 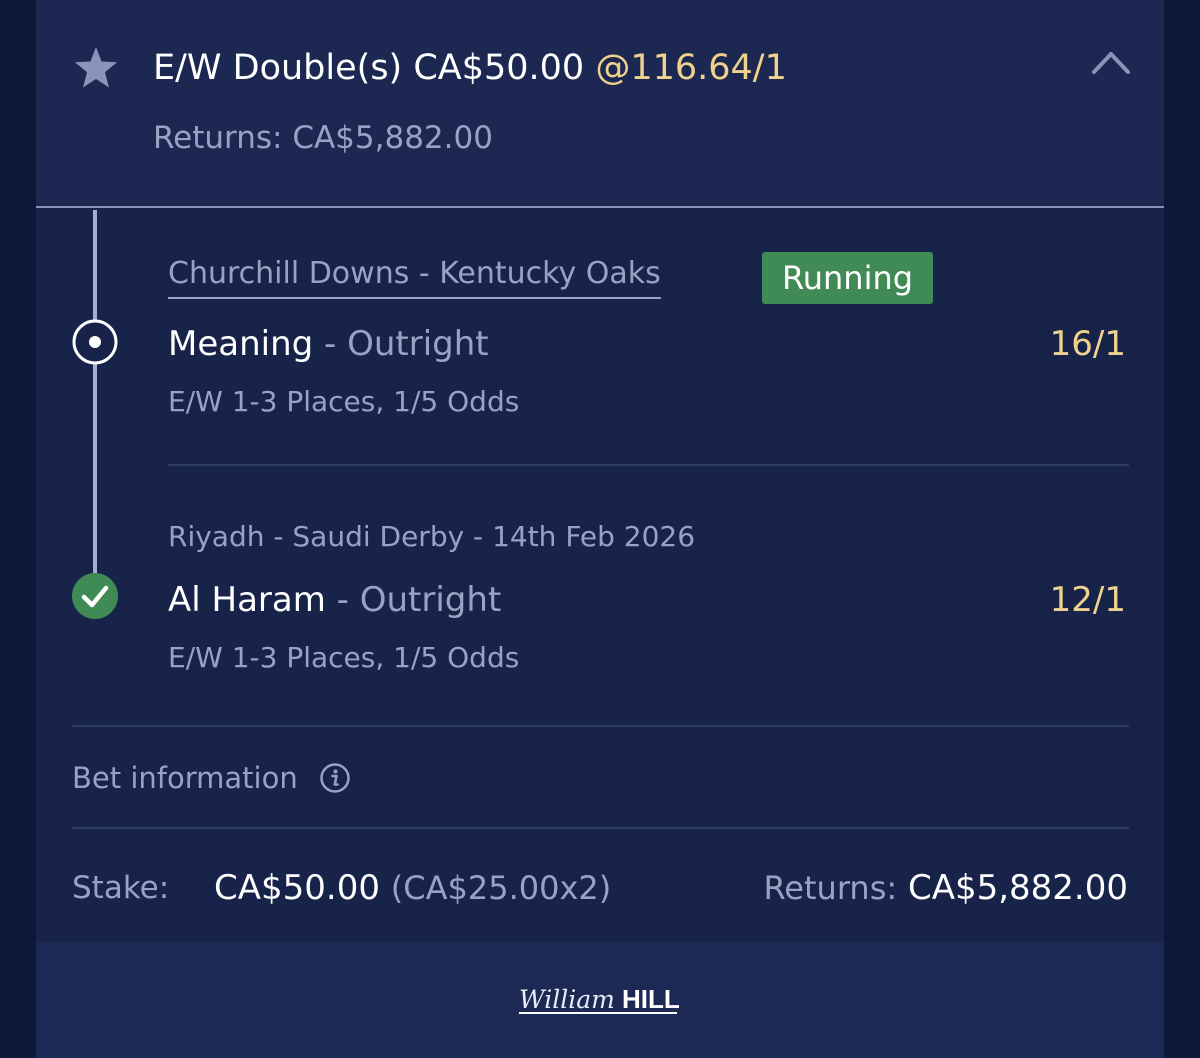 What do you see at coordinates (297, 888) in the screenshot?
I see `stake-amount: CA$50.00` at bounding box center [297, 888].